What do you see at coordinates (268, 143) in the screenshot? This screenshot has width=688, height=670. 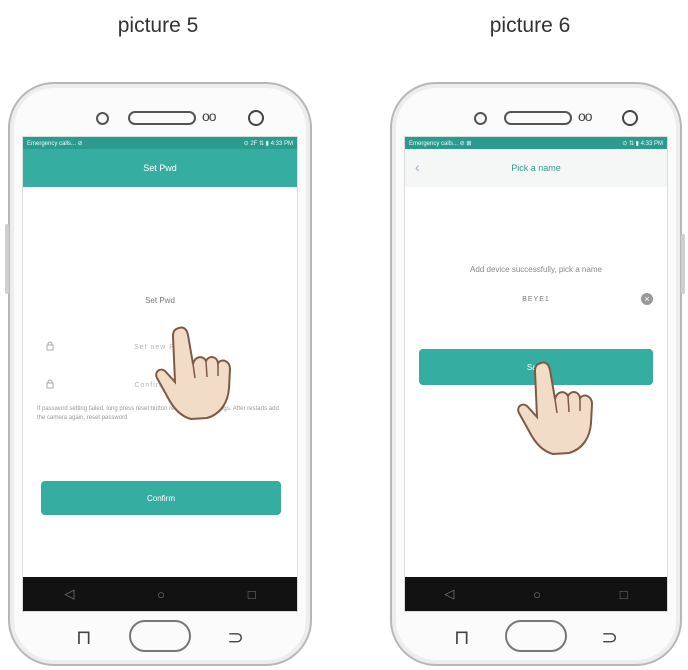 I see `status-right-text: ⊙ 2F ⇅ ▮ 4:33 PM` at bounding box center [268, 143].